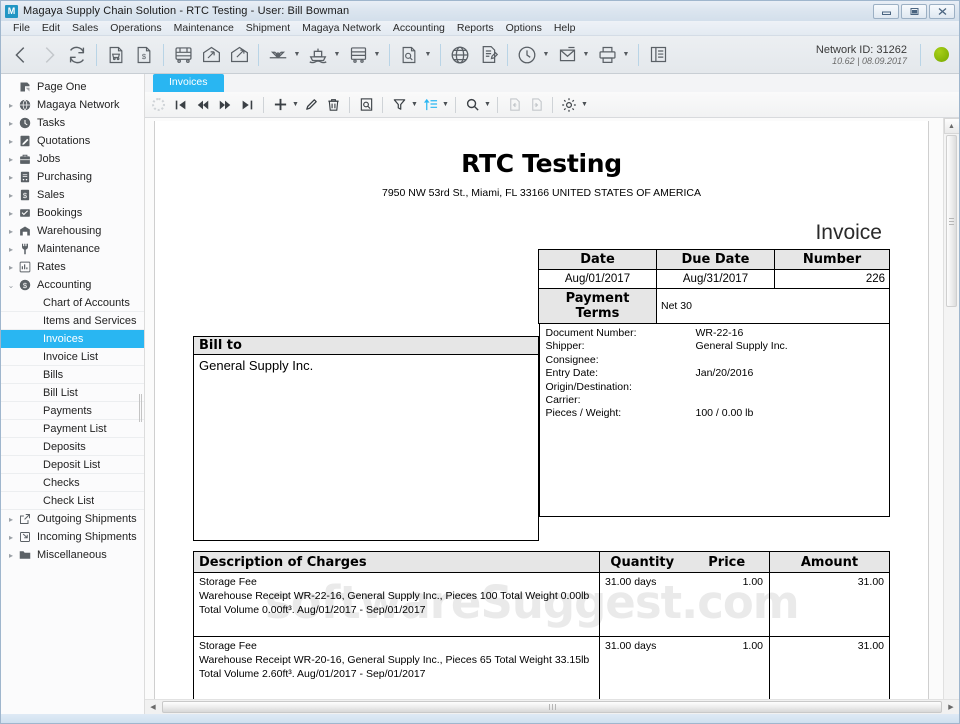 Image resolution: width=960 pixels, height=724 pixels. I want to click on scroll-left-arrow-icon: ◀, so click(153, 707).